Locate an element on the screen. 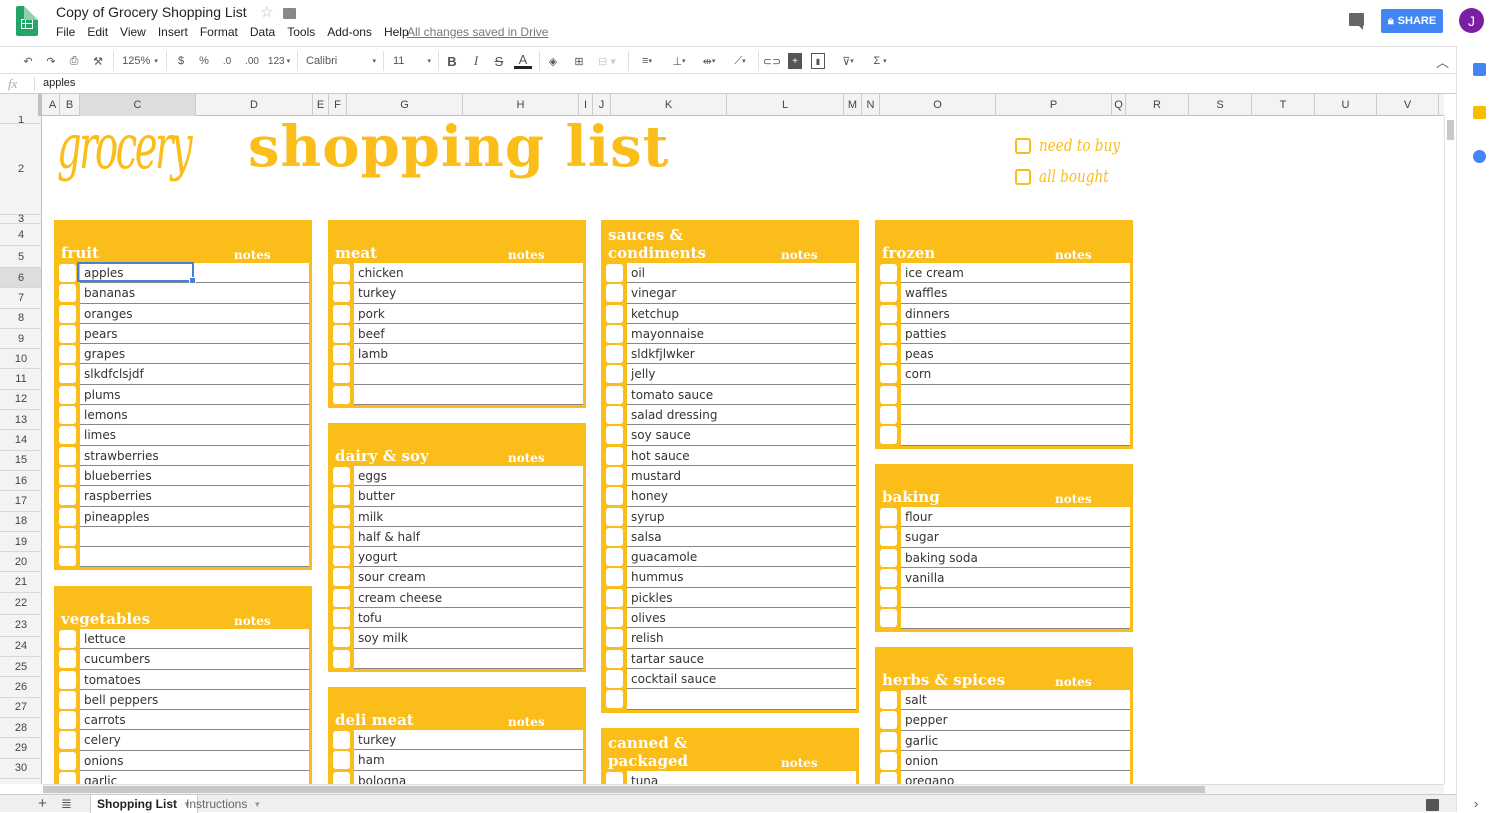 Image resolution: width=1500 pixels, height=813 pixels. item-cell: plums is located at coordinates (194, 395).